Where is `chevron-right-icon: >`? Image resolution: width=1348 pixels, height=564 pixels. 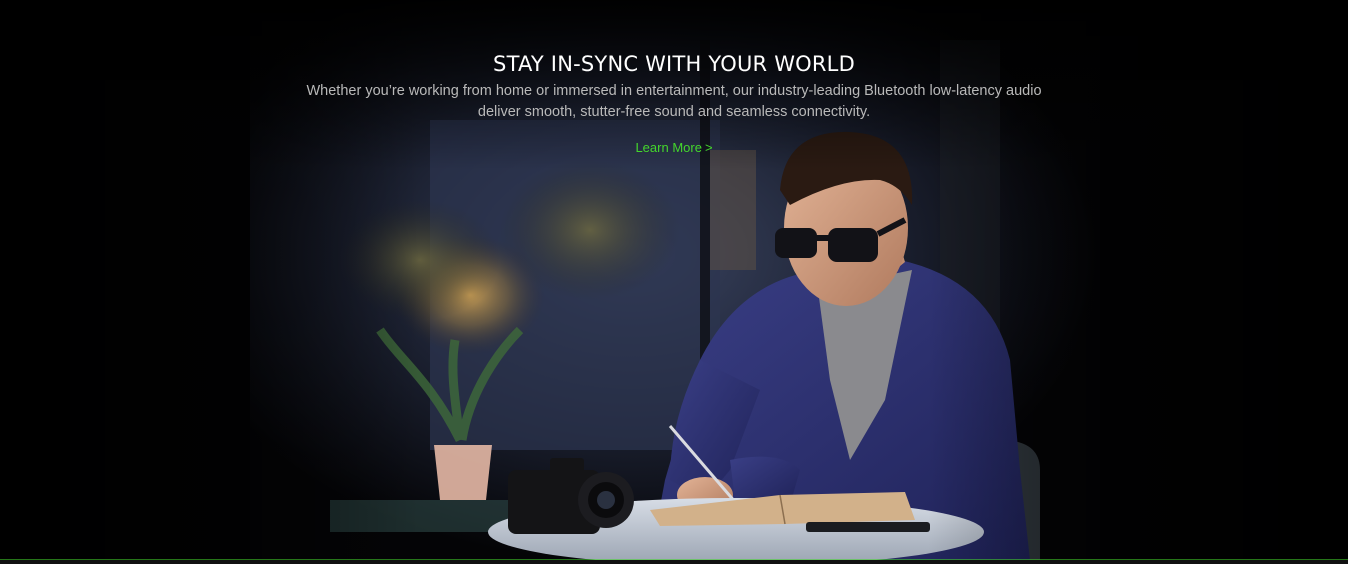 chevron-right-icon: > is located at coordinates (708, 147).